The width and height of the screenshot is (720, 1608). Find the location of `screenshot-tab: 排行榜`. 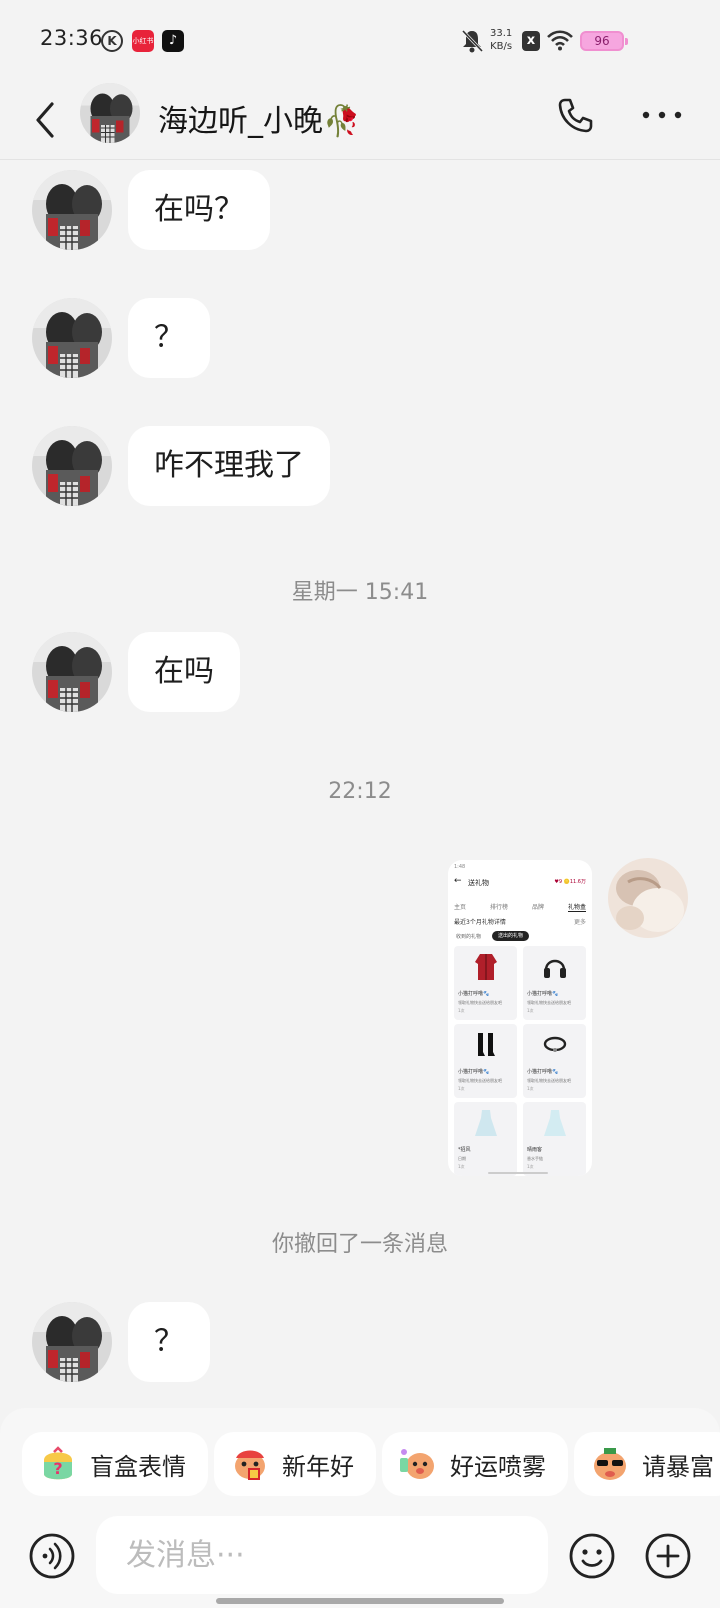

screenshot-tab: 排行榜 is located at coordinates (498, 907).